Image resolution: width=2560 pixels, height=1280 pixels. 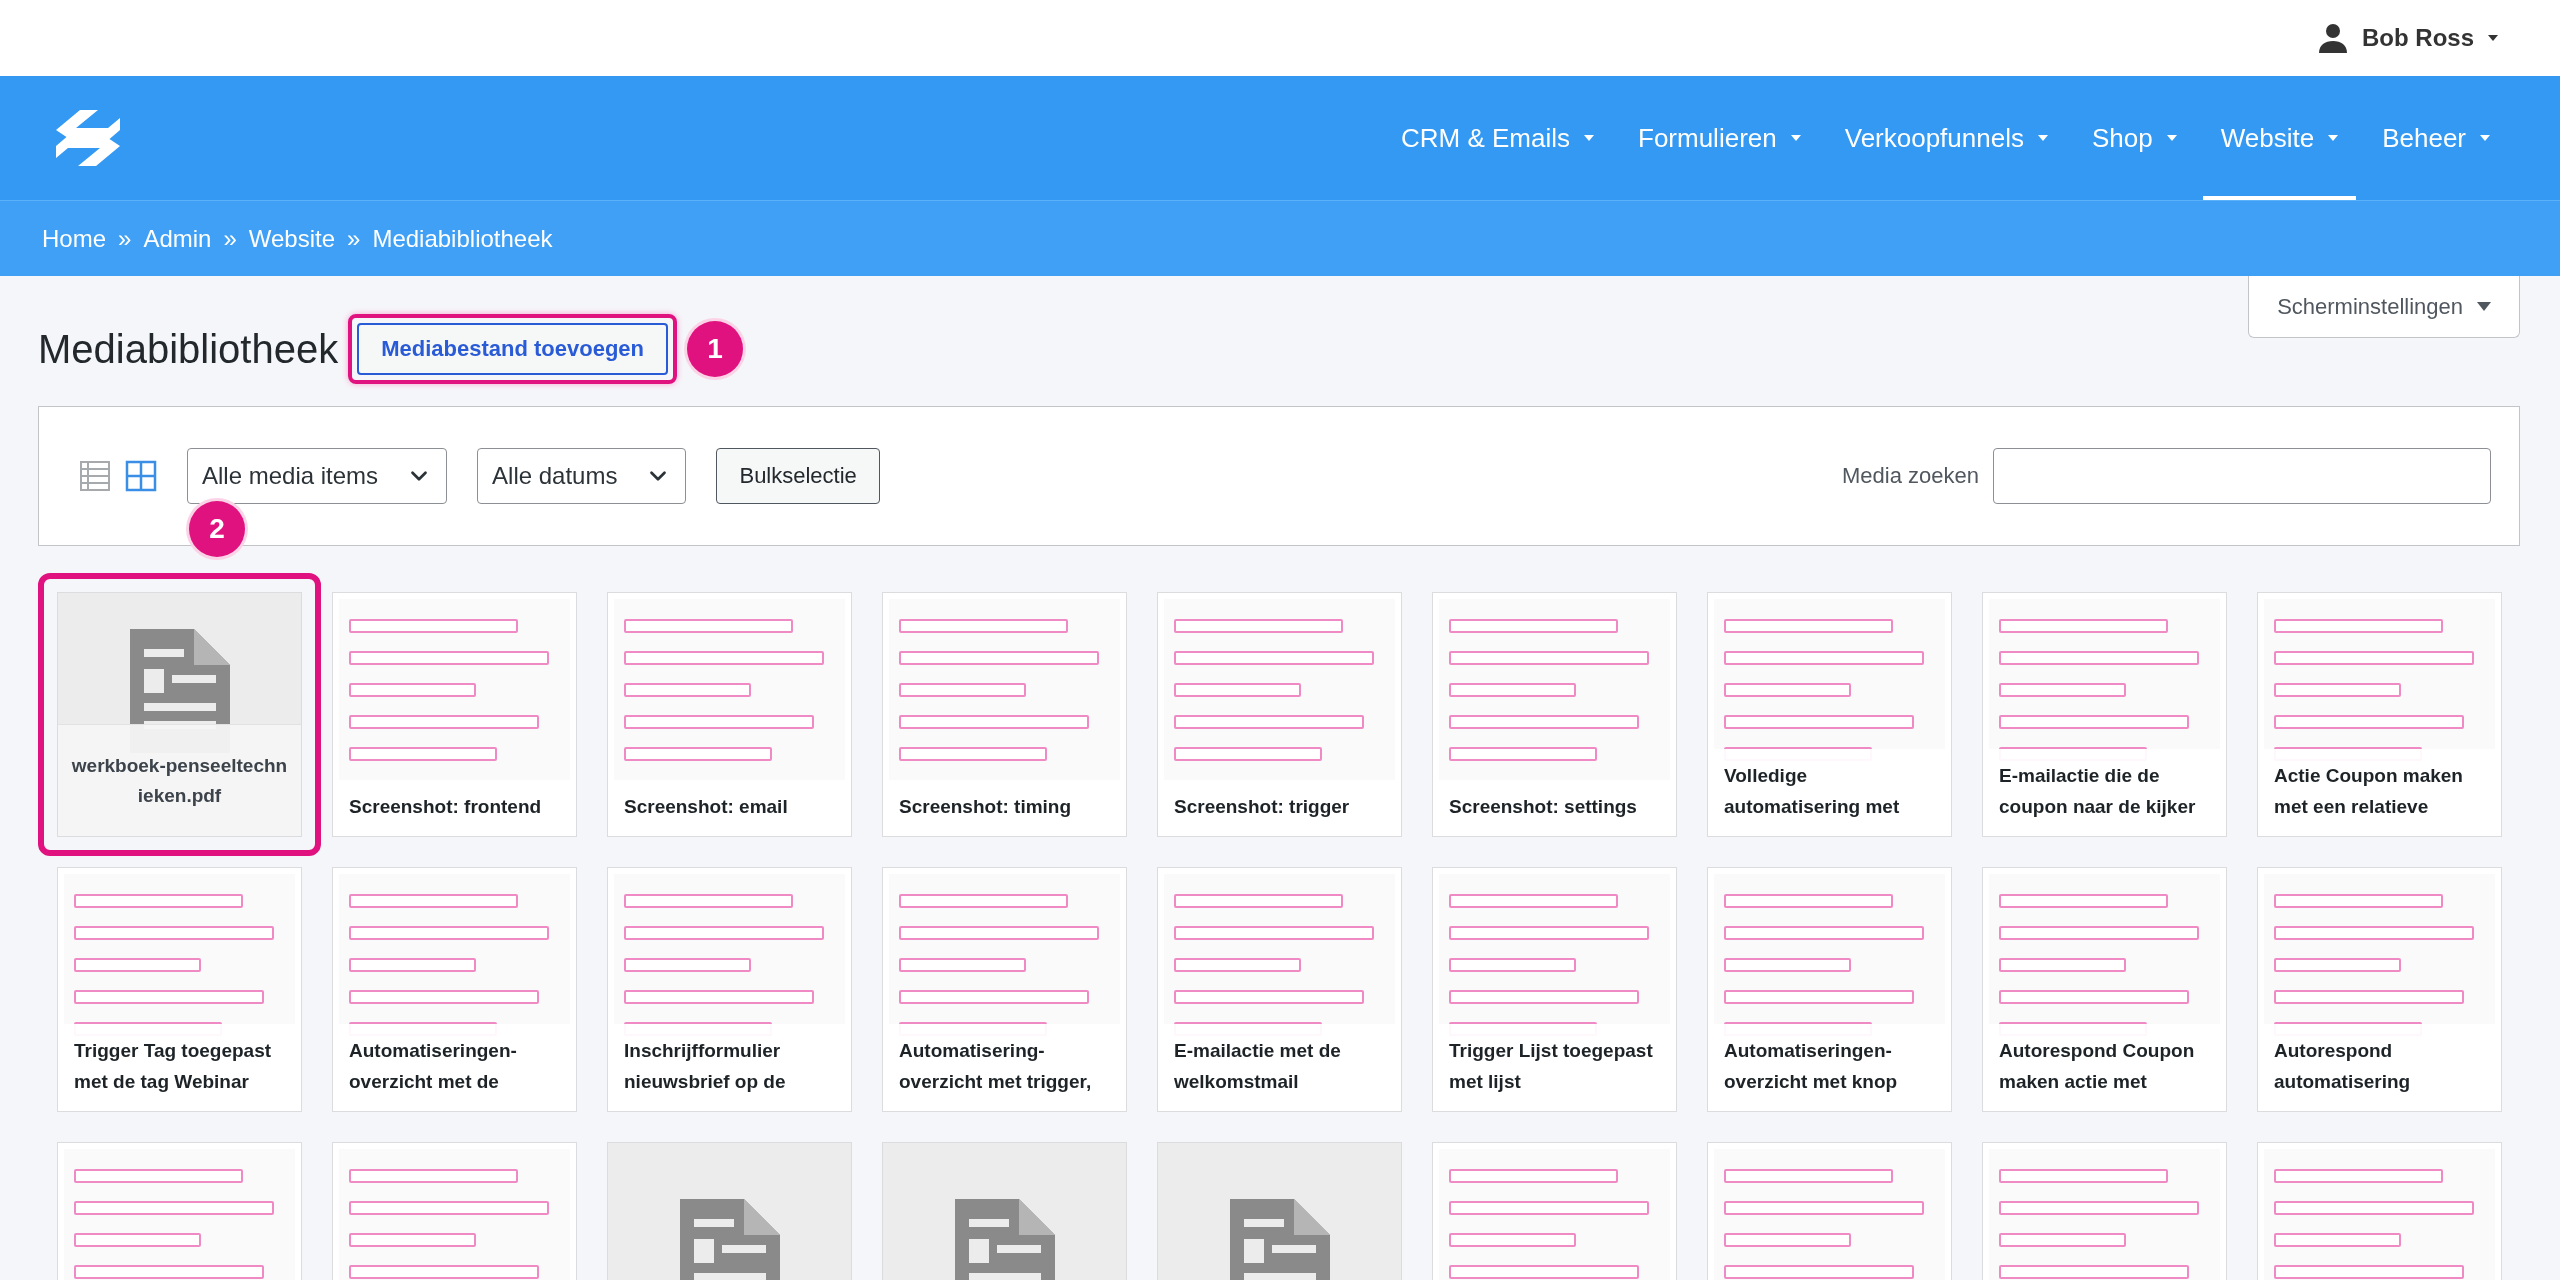 I want to click on search-label: Media zoeken, so click(x=1910, y=476).